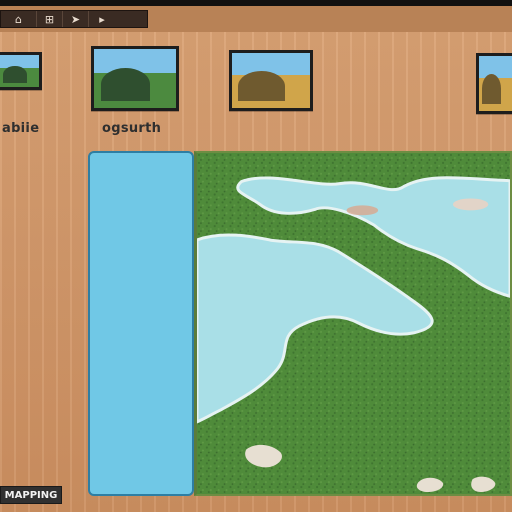 This screenshot has height=512, width=512. I want to click on cursor-icon: ➤, so click(75, 19).